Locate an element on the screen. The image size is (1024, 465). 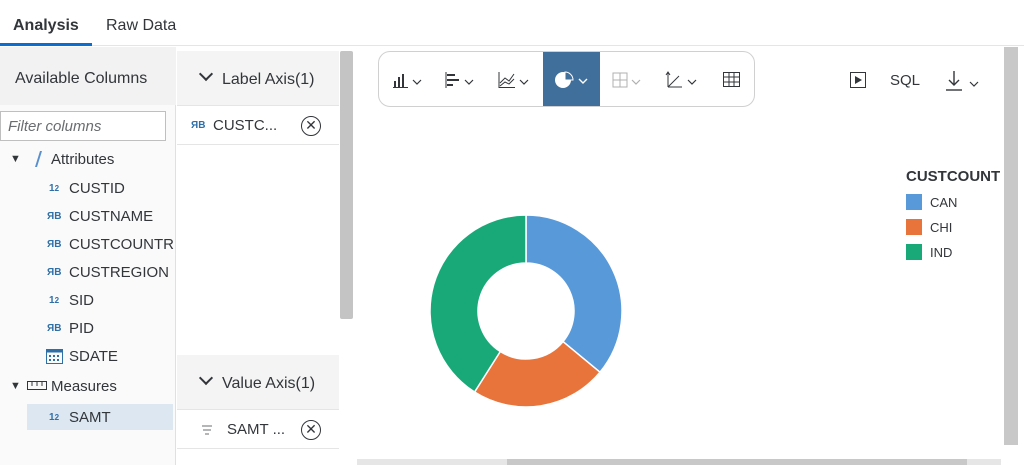
column-item: ЯB CUSTREGION is located at coordinates (88, 272).